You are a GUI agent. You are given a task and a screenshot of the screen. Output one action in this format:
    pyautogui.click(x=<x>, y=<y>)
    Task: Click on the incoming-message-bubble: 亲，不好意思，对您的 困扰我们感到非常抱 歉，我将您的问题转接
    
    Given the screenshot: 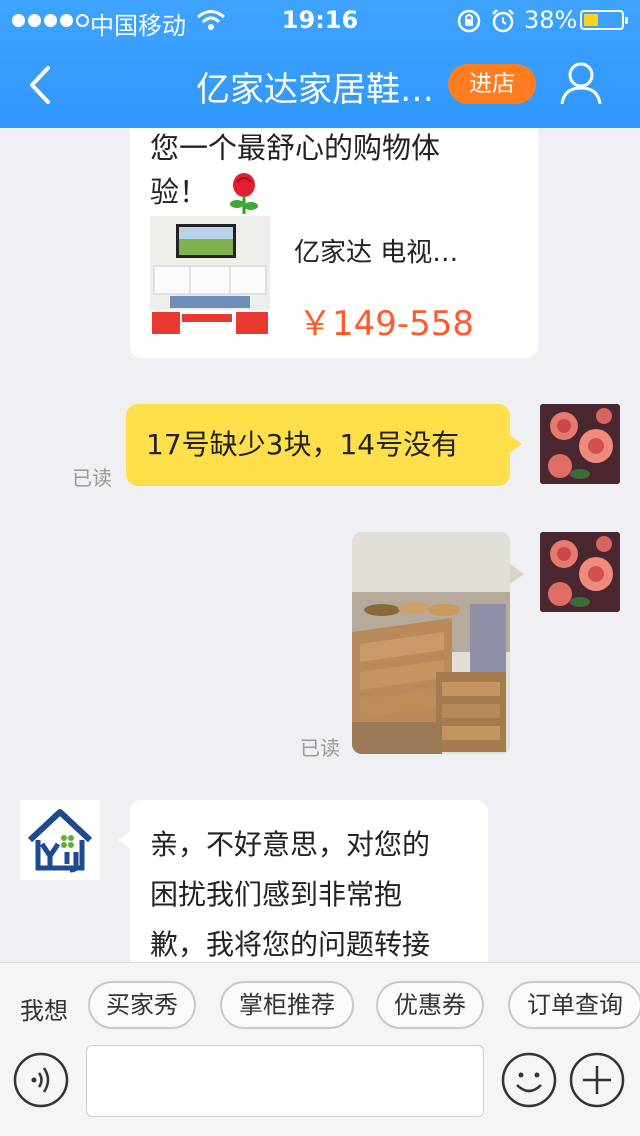 What is the action you would take?
    pyautogui.click(x=303, y=881)
    